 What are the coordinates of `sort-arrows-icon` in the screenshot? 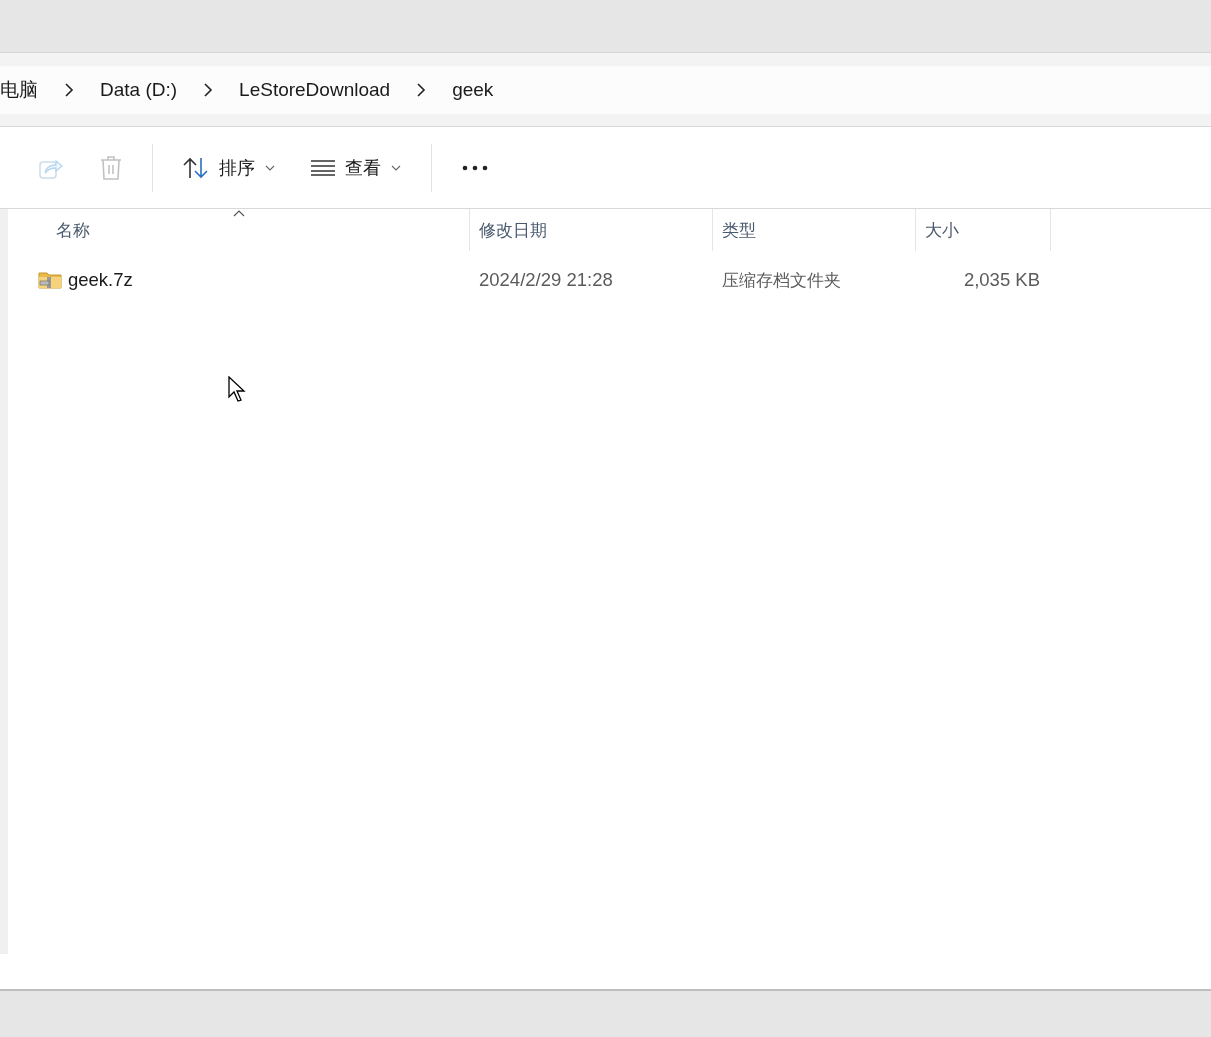 It's located at (196, 167).